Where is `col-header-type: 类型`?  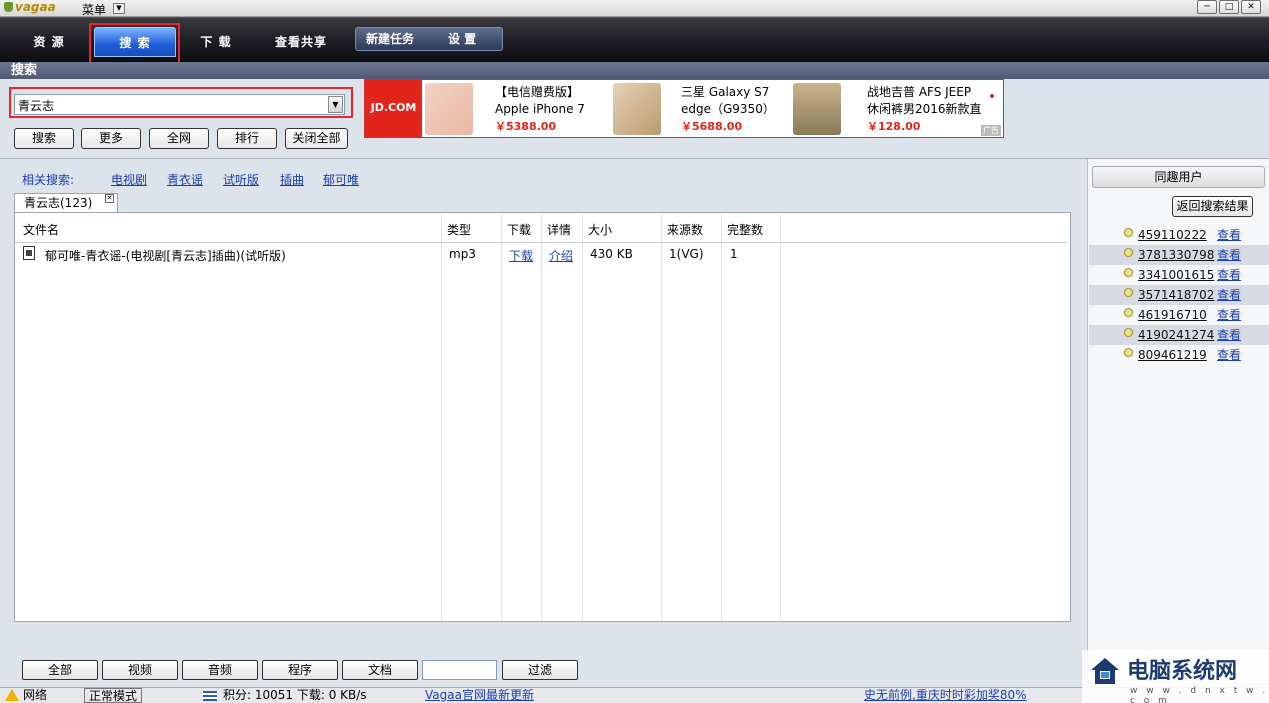 col-header-type: 类型 is located at coordinates (459, 229).